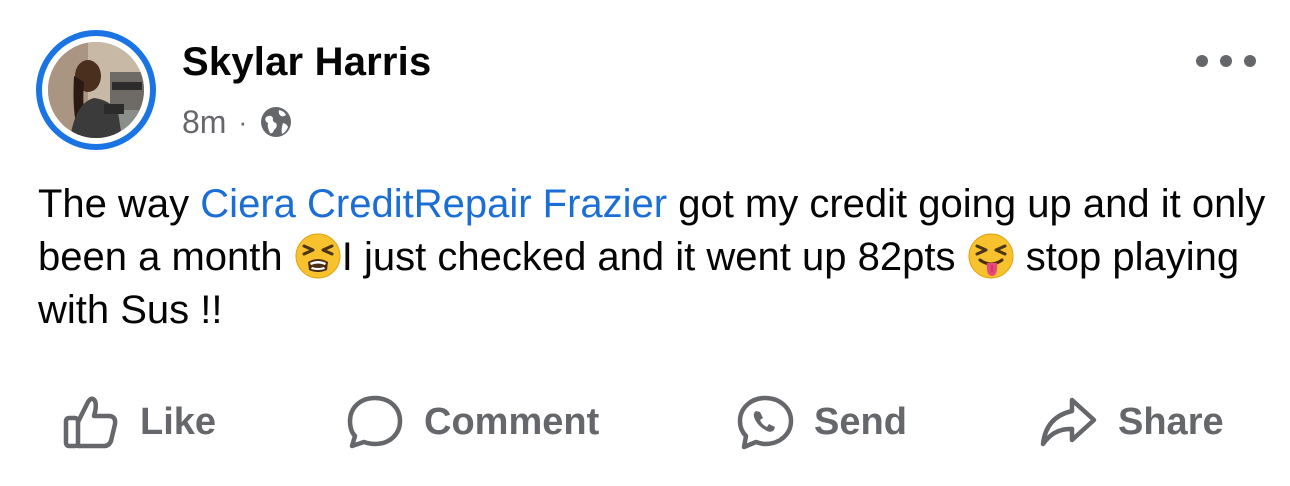 Image resolution: width=1290 pixels, height=486 pixels. I want to click on comment-label: Comment, so click(512, 421).